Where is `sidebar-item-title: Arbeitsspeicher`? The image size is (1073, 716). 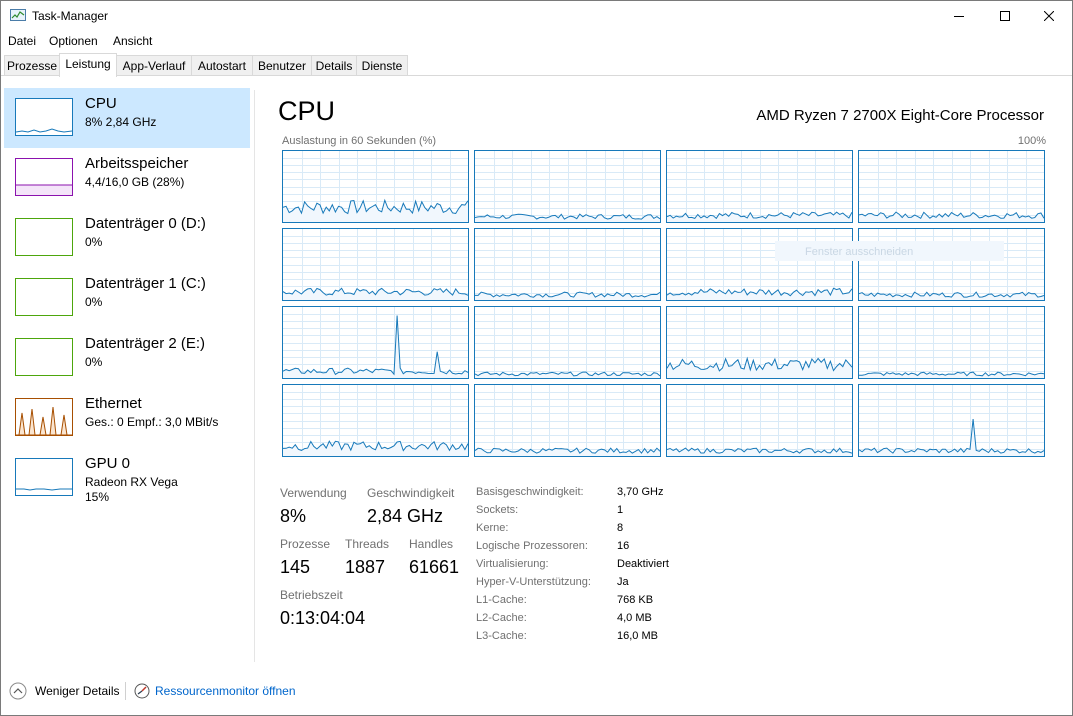
sidebar-item-title: Arbeitsspeicher is located at coordinates (137, 163).